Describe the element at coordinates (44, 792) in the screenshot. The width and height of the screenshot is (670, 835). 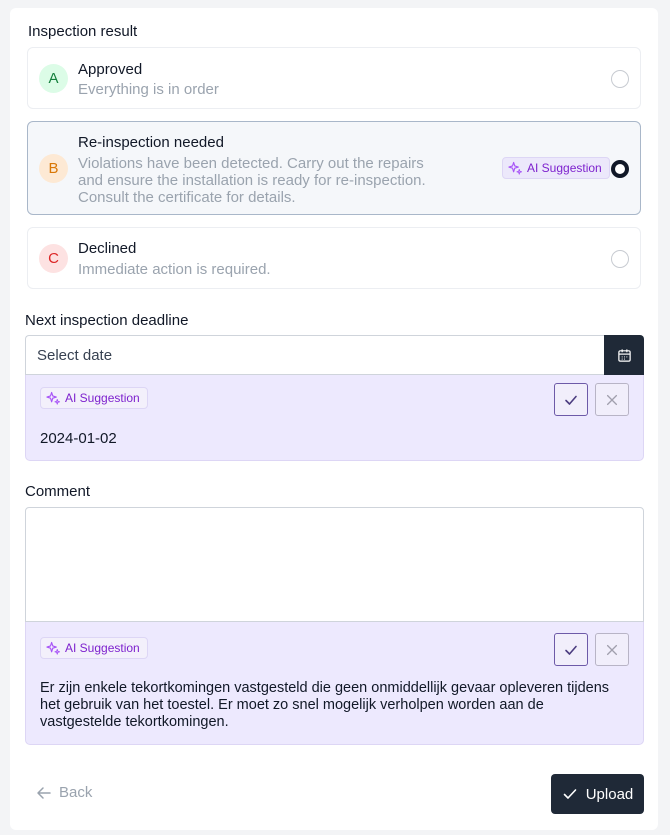
I see `arrow-left-icon` at that location.